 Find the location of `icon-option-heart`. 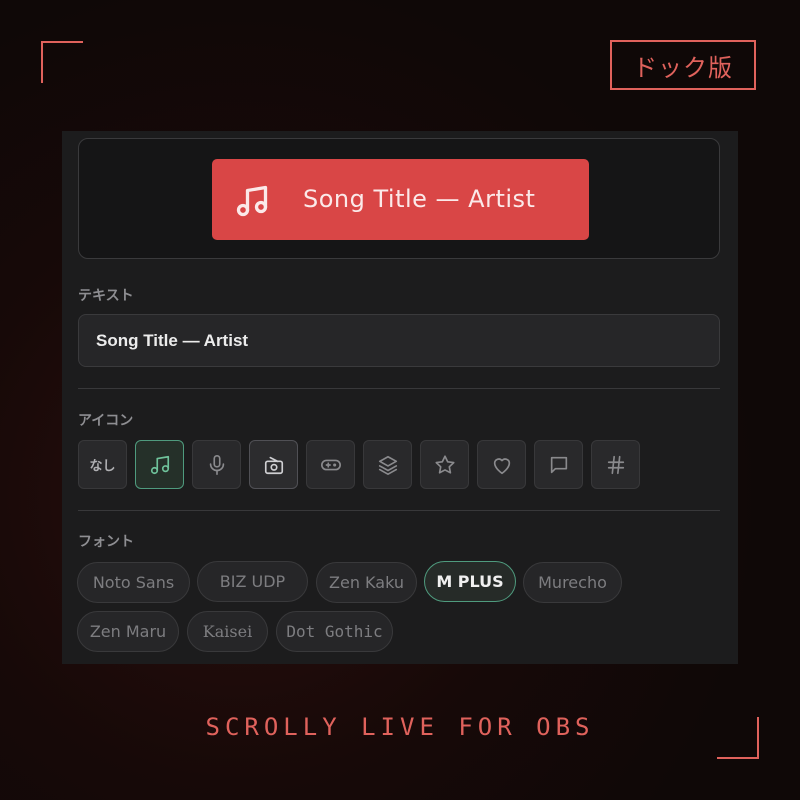

icon-option-heart is located at coordinates (501, 464).